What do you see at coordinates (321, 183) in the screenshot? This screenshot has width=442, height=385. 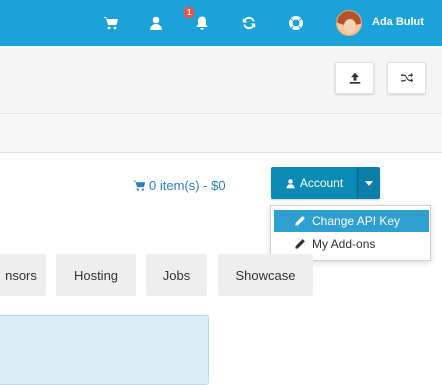 I see `account-button-label: Account` at bounding box center [321, 183].